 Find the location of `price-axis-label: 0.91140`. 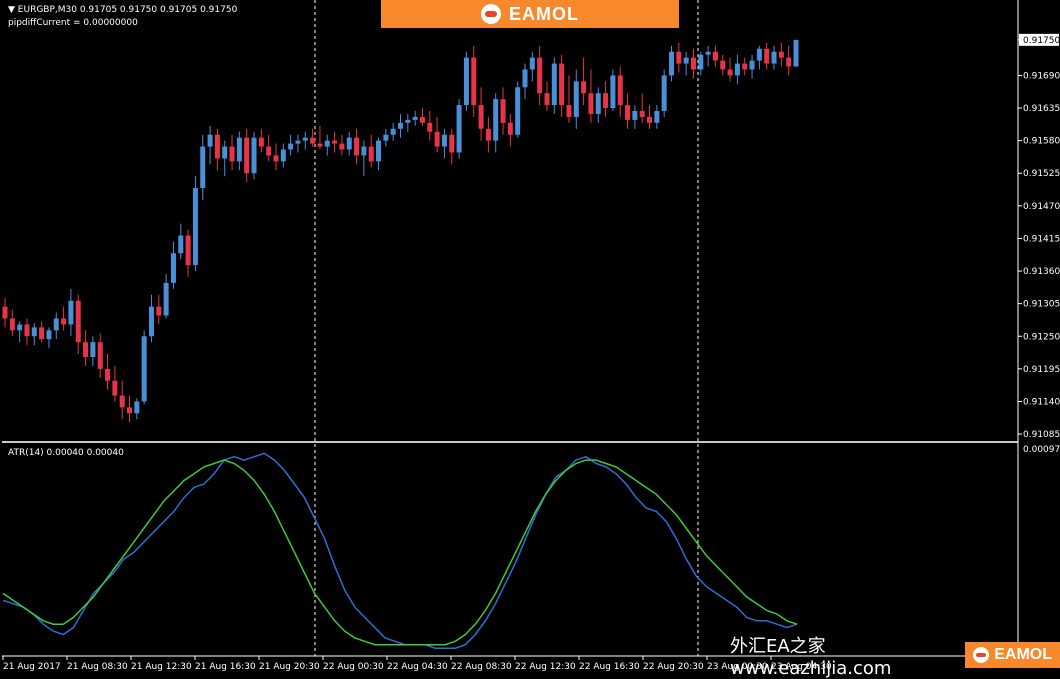

price-axis-label: 0.91140 is located at coordinates (1041, 402).